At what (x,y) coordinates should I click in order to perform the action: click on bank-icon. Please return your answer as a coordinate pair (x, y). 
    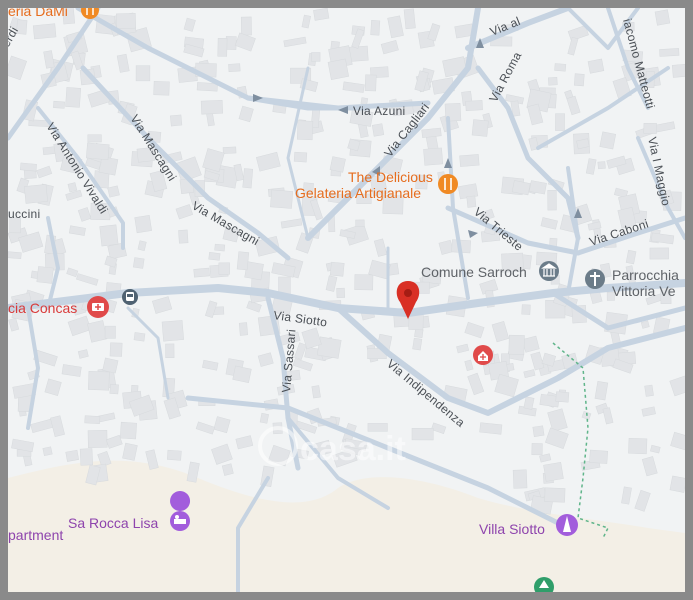
    Looking at the image, I should click on (549, 271).